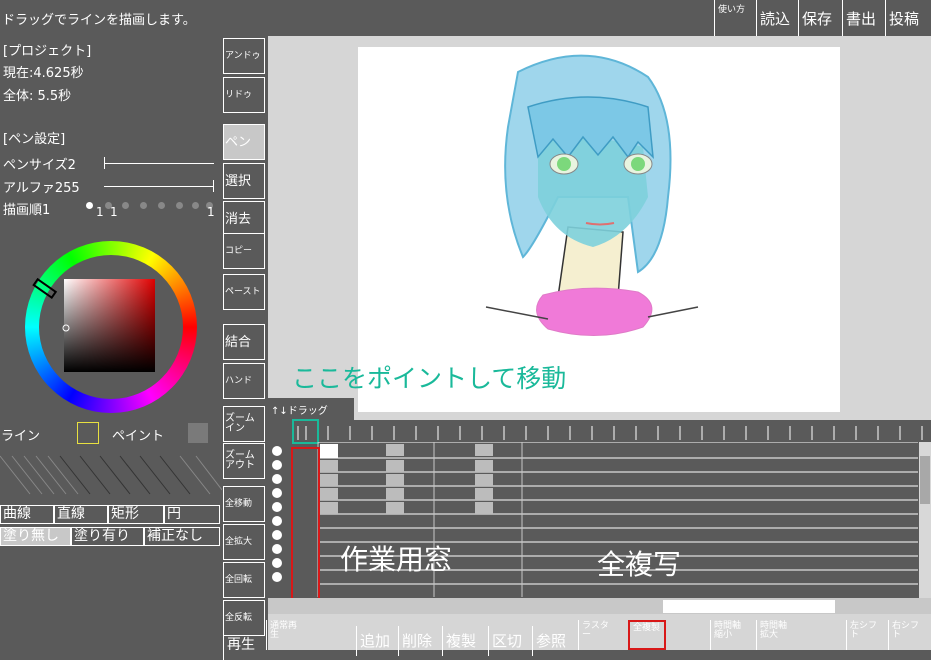  I want to click on howto-button: 使い方, so click(735, 18).